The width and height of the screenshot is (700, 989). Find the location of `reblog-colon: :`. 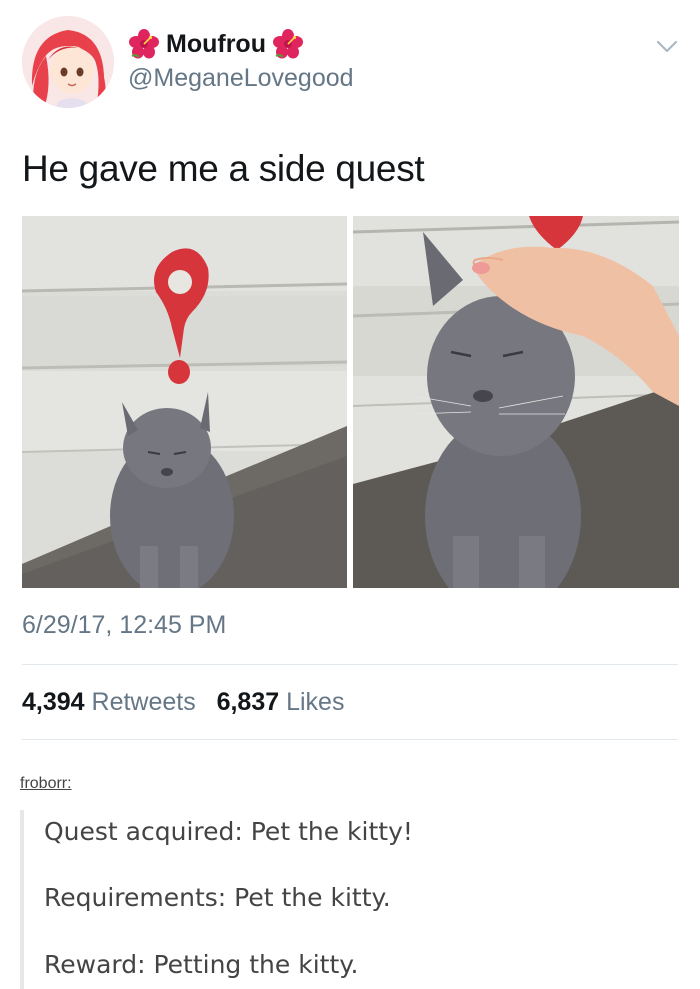

reblog-colon: : is located at coordinates (69, 783).